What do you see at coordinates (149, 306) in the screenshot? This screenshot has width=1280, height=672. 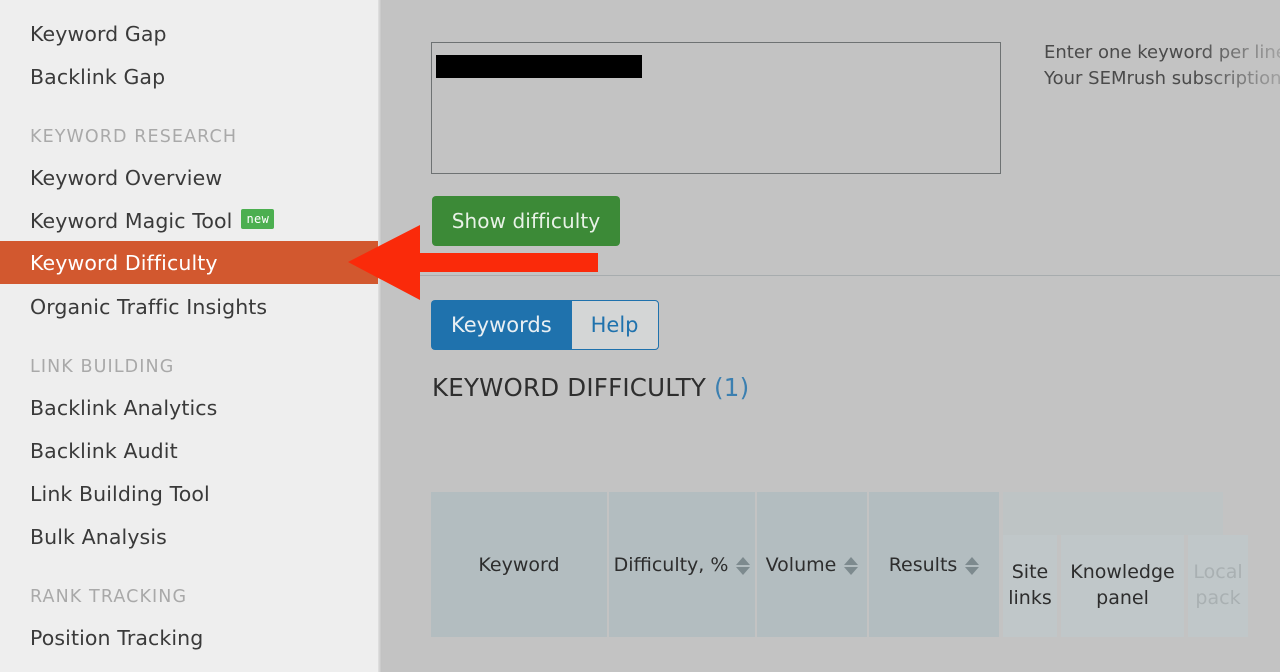 I see `sidebar-item-label: Organic Traffic Insights` at bounding box center [149, 306].